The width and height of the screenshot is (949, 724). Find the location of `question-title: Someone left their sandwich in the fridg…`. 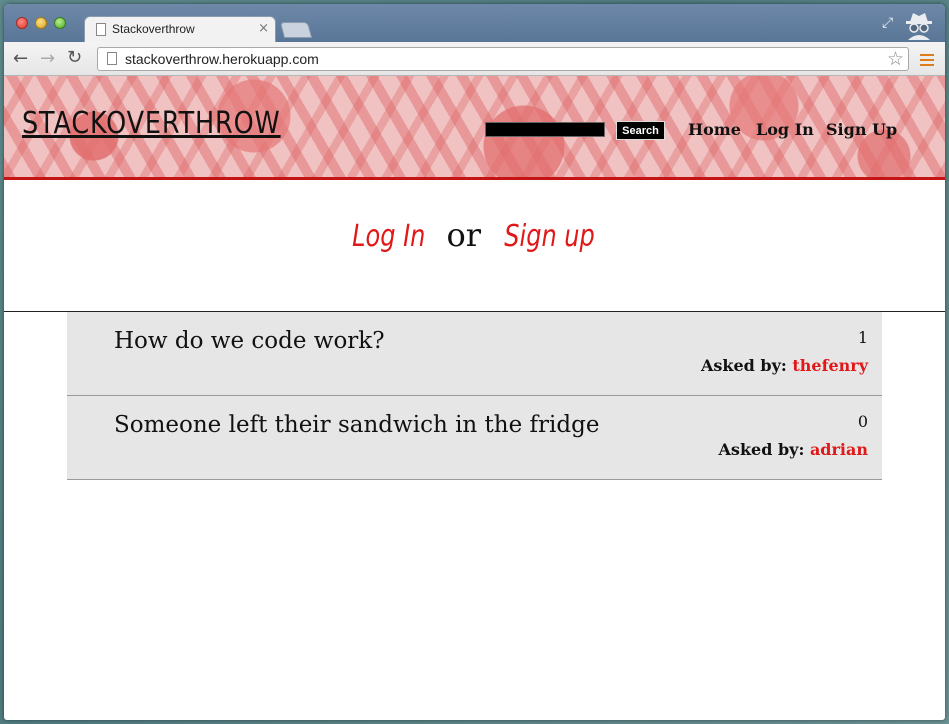

question-title: Someone left their sandwich in the fridg… is located at coordinates (356, 425).